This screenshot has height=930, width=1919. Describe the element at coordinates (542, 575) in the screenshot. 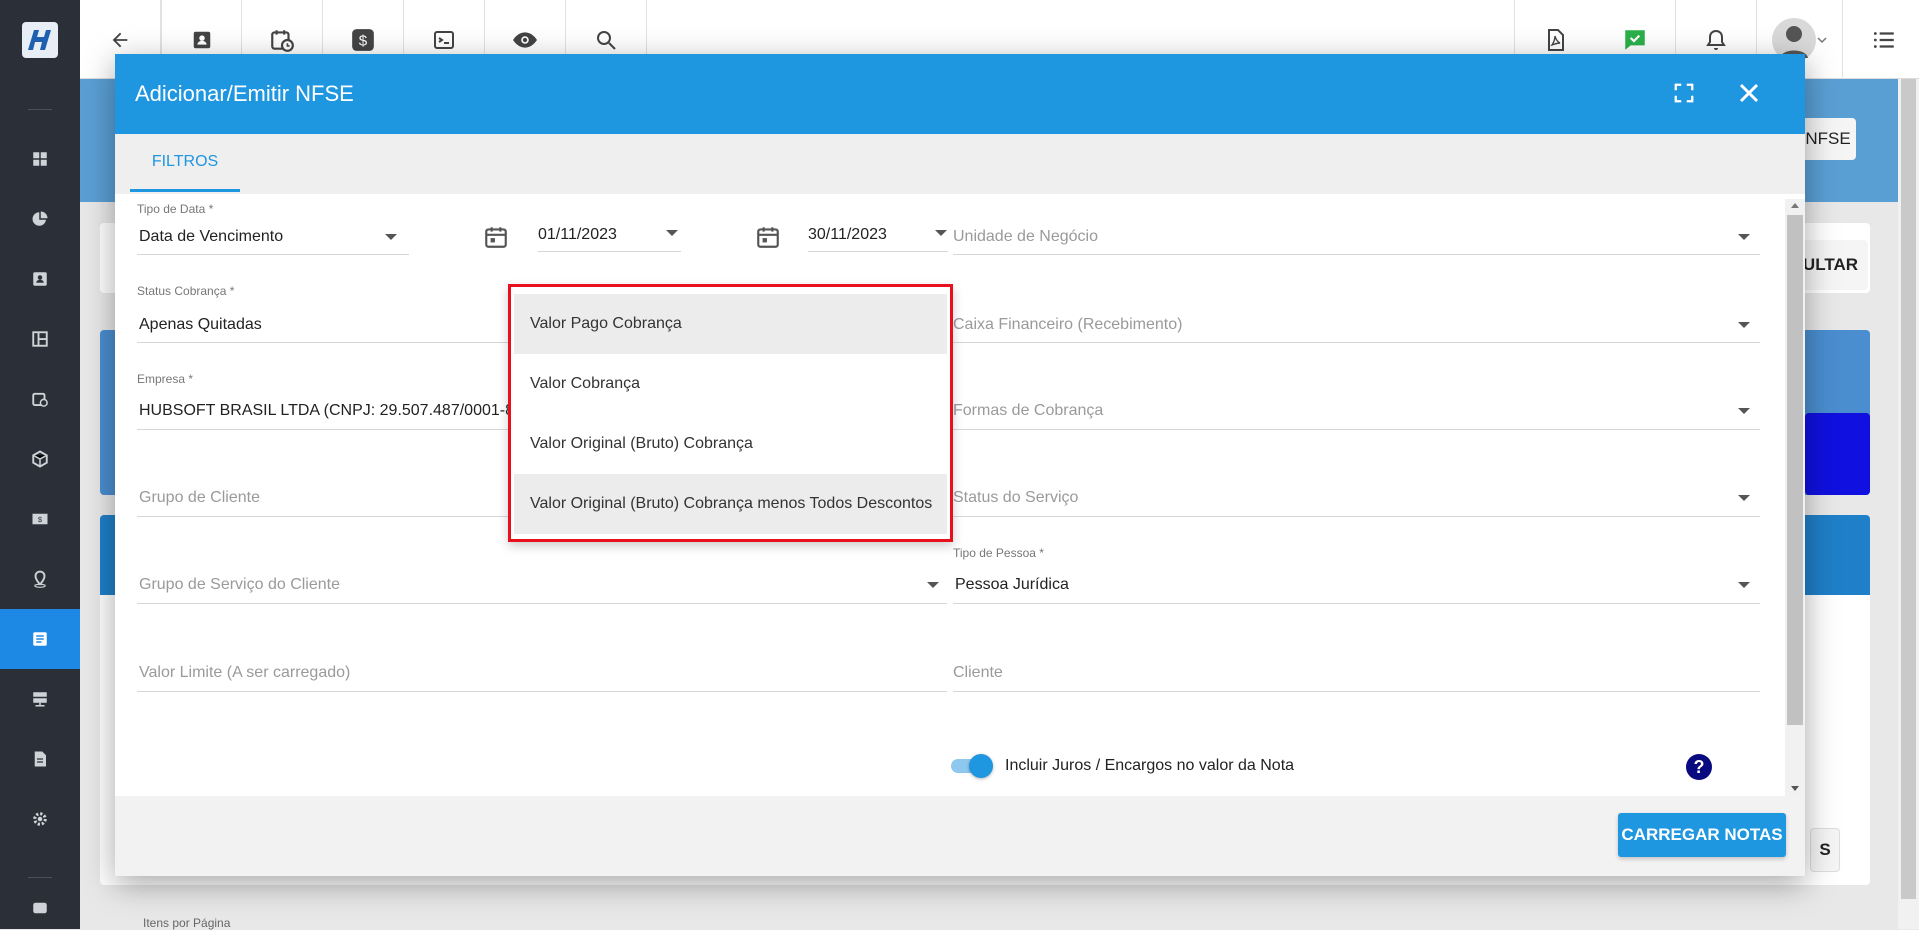

I see `grupo-servico-select: Grupo de Serviço do Cliente` at that location.